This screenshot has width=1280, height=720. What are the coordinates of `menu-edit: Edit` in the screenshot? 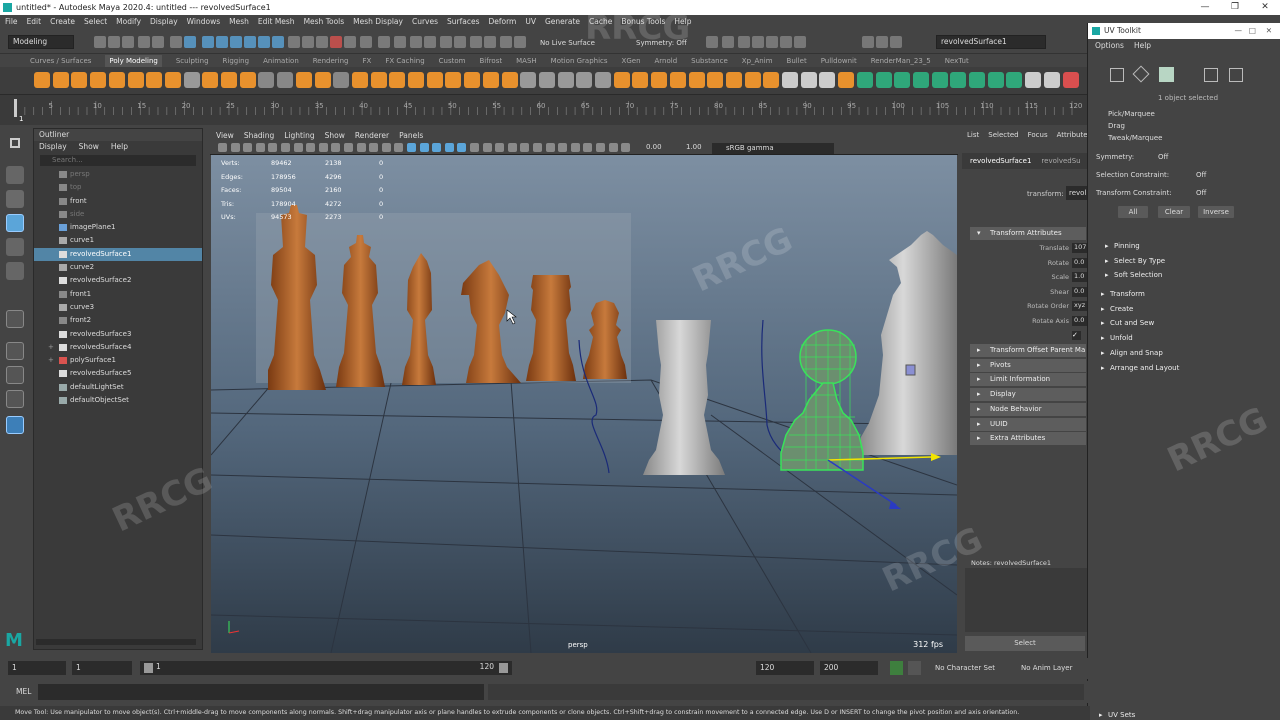 It's located at (34, 22).